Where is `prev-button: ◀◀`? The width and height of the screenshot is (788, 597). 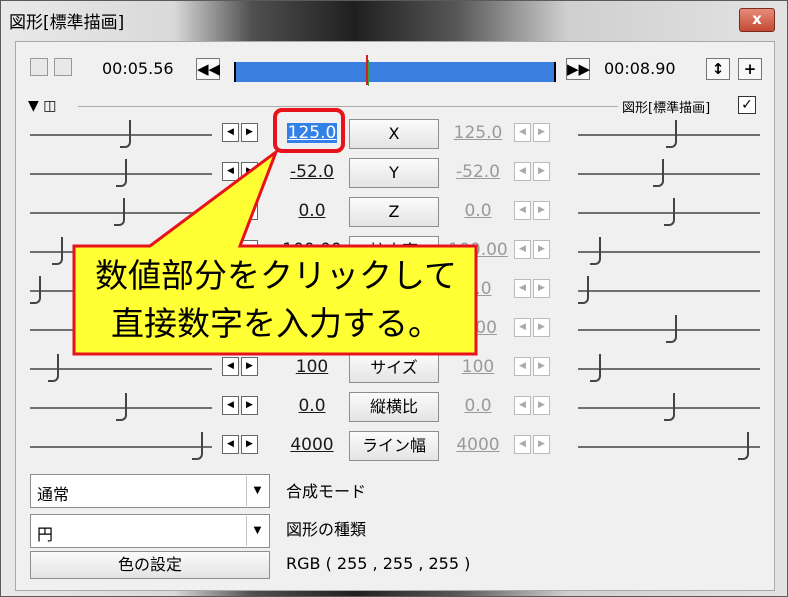 prev-button: ◀◀ is located at coordinates (208, 69).